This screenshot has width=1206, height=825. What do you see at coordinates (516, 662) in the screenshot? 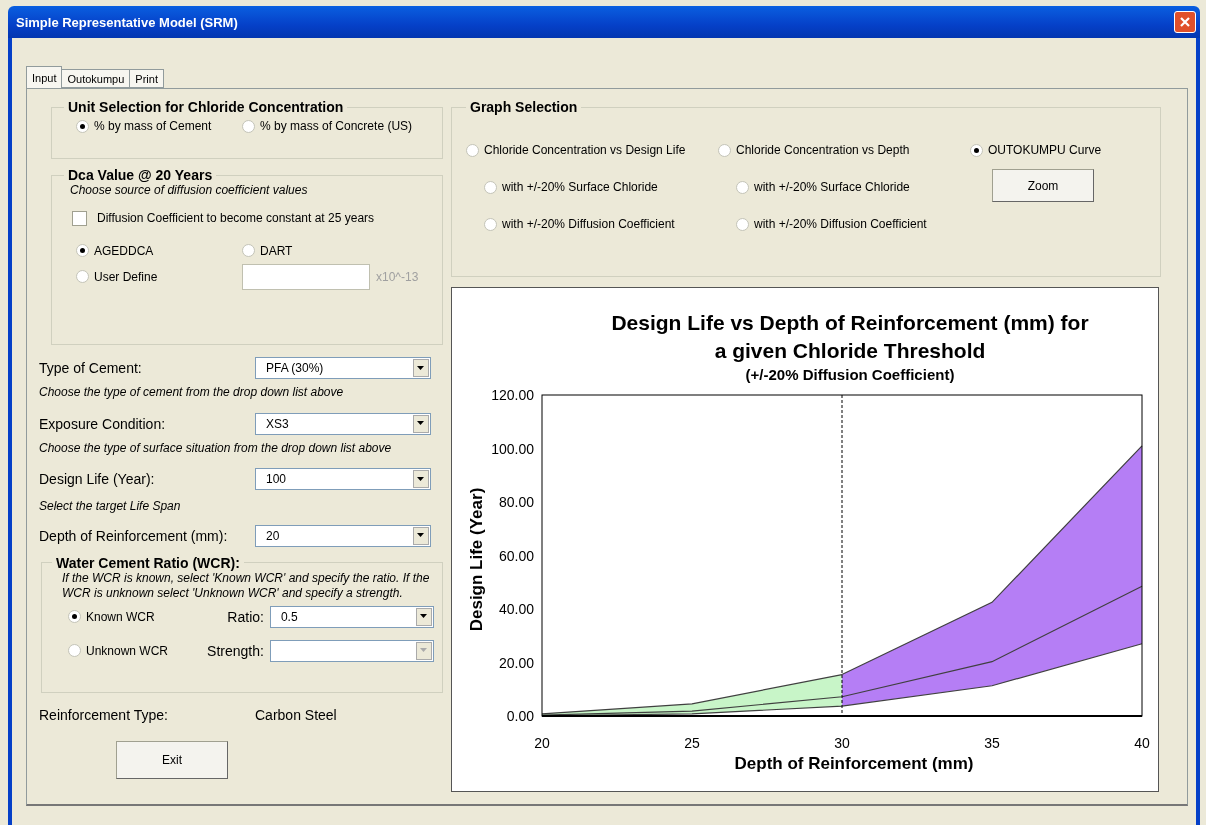
I see `y-tick-label: 20.00` at bounding box center [516, 662].